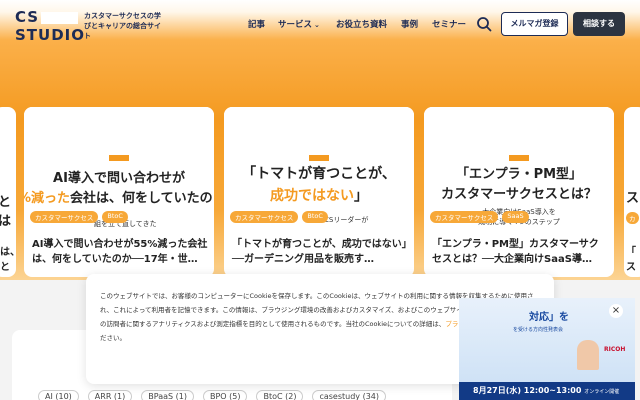  What do you see at coordinates (58, 395) in the screenshot?
I see `filter-tag: AI (10)` at bounding box center [58, 395].